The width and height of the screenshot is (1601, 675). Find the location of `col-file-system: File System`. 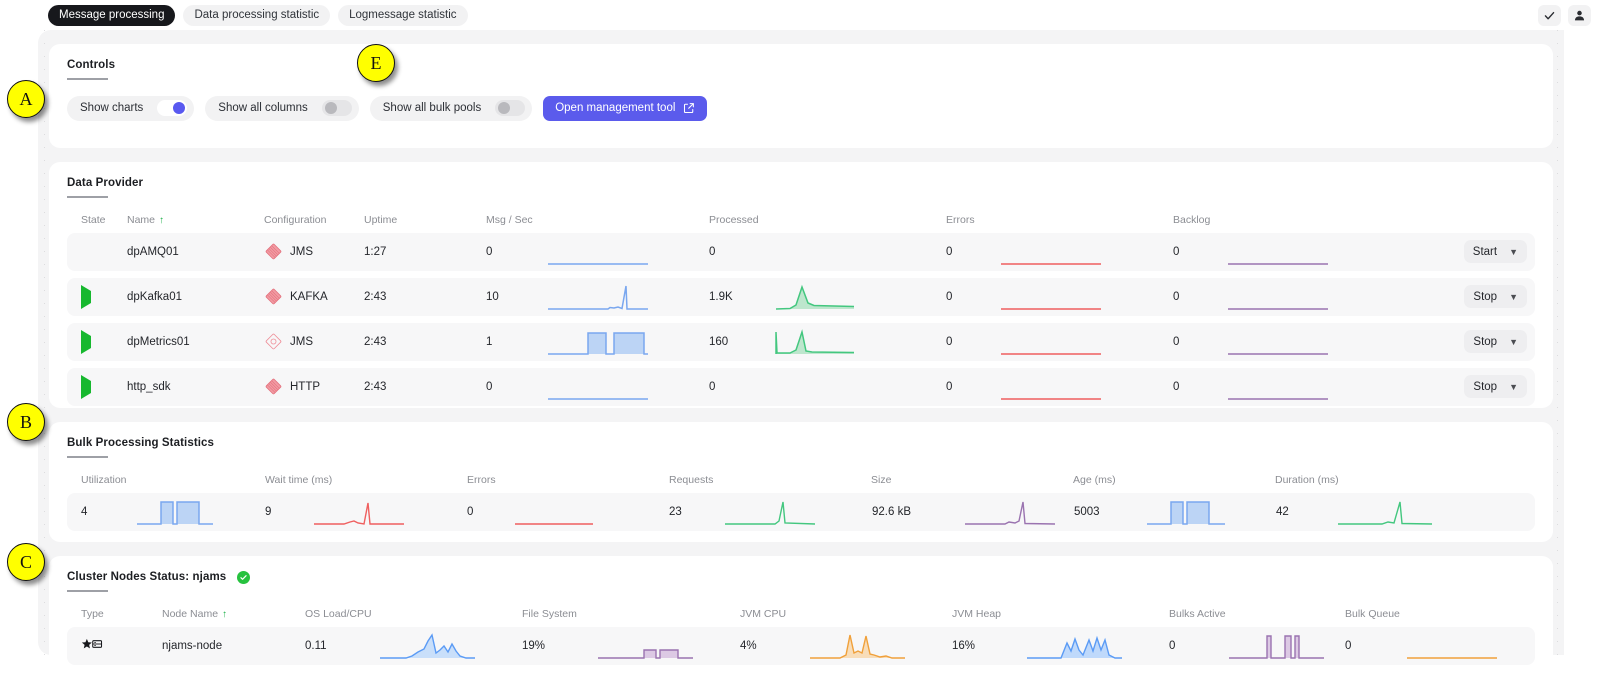

col-file-system: File System is located at coordinates (549, 613).